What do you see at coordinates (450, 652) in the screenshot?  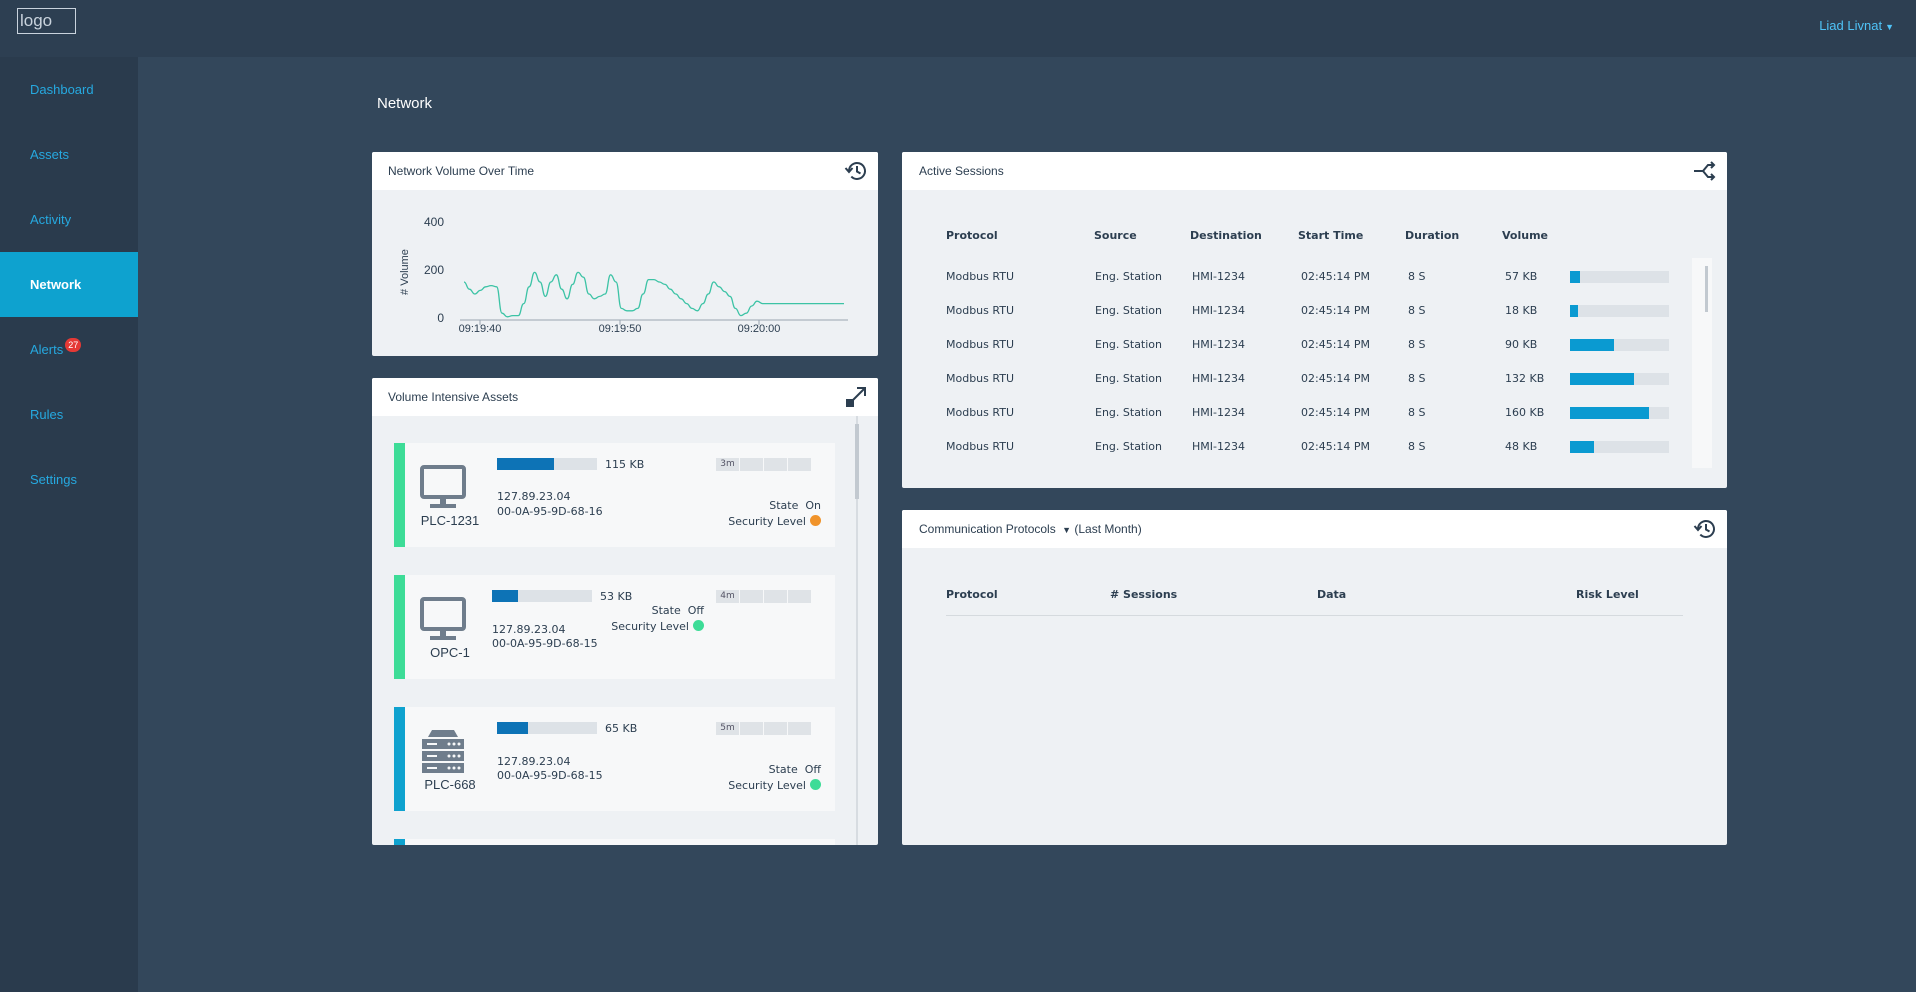 I see `asset-name: OPC-1` at bounding box center [450, 652].